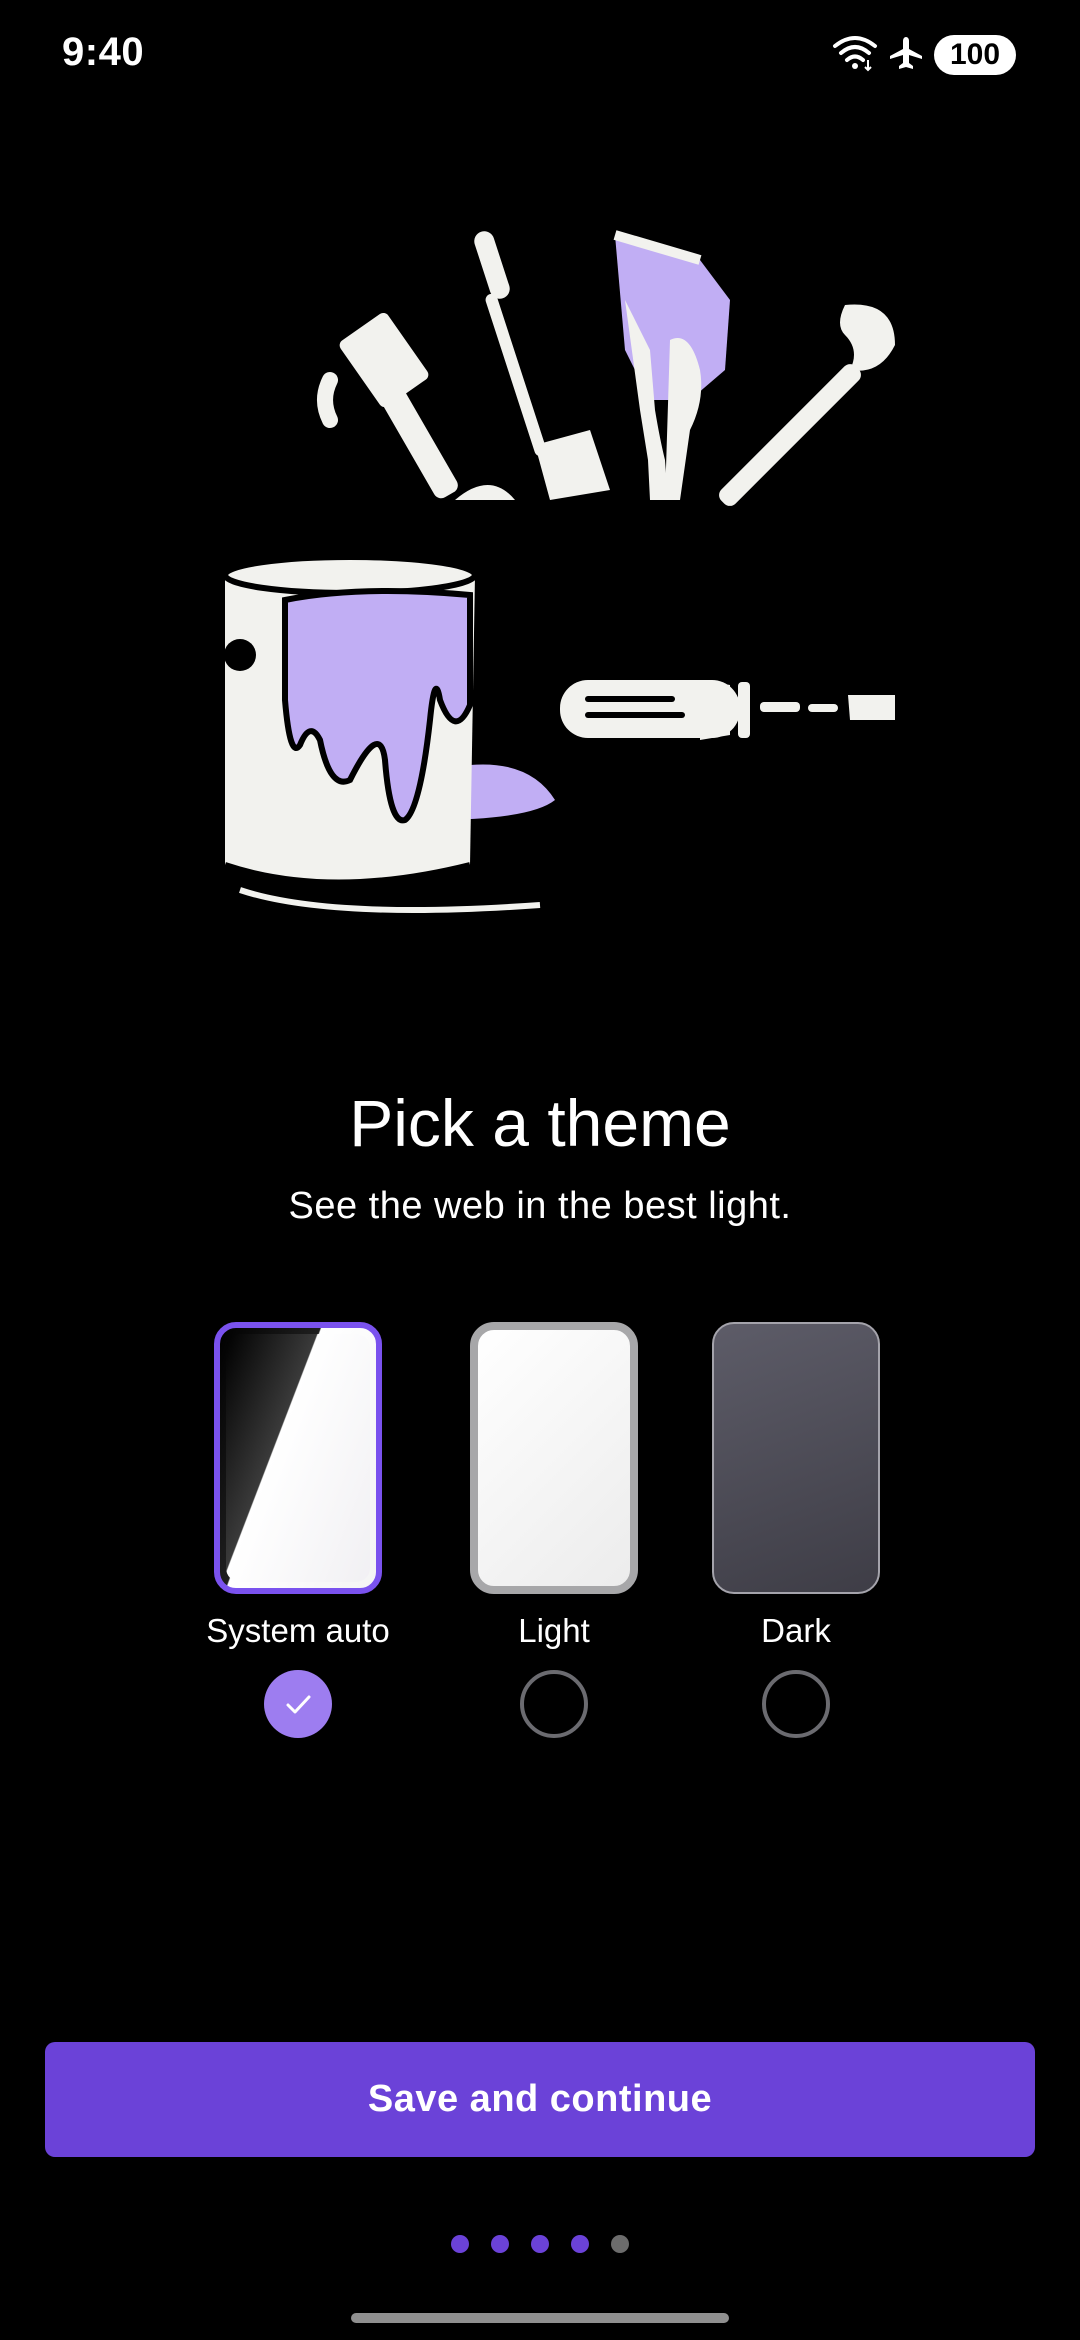  What do you see at coordinates (855, 55) in the screenshot?
I see `wifi-icon` at bounding box center [855, 55].